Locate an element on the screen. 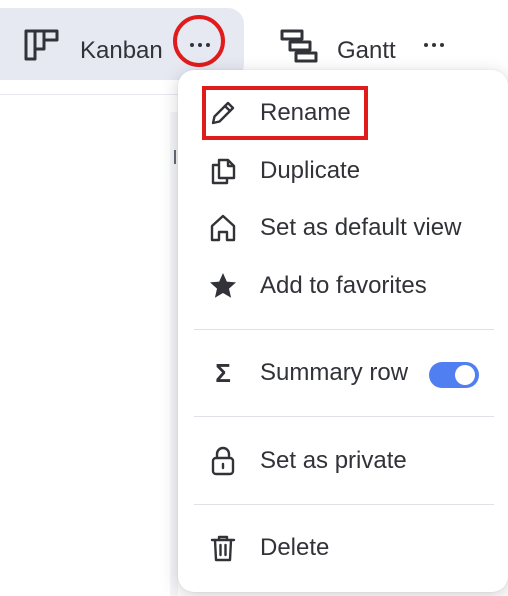  menu-item-rename: Rename is located at coordinates (343, 113).